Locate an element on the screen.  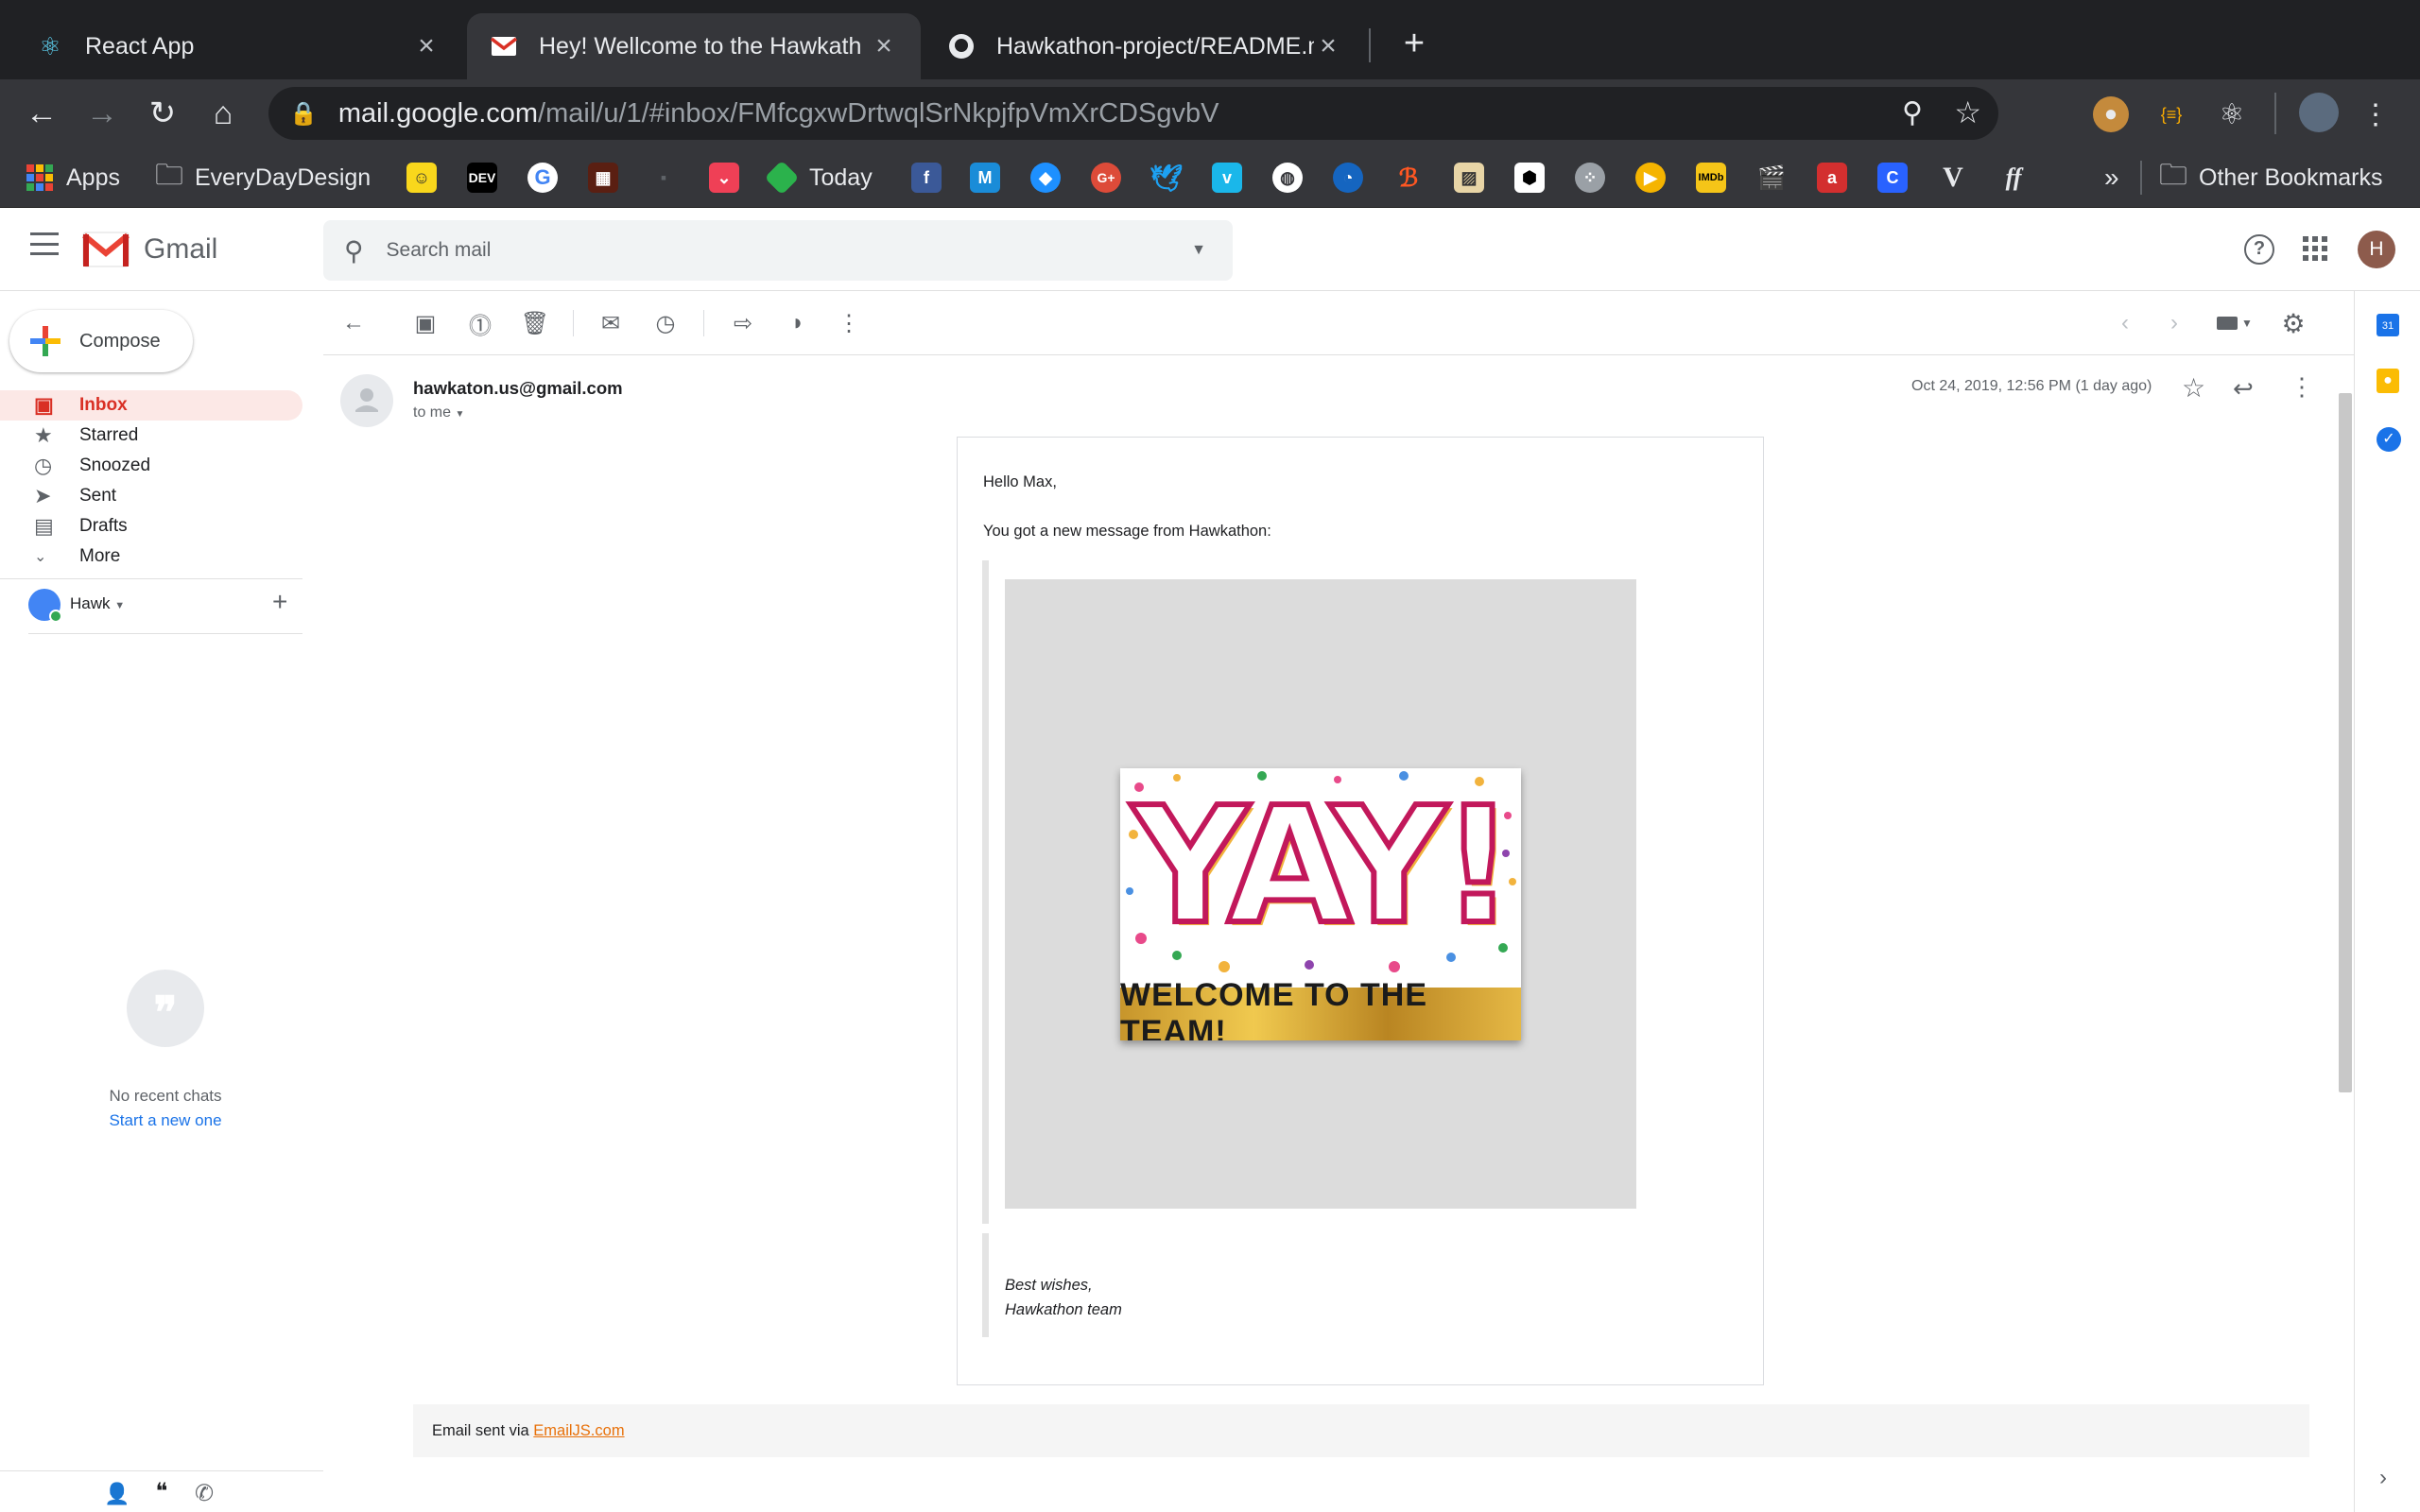
bookmark-5: ▪ is located at coordinates (664, 177).